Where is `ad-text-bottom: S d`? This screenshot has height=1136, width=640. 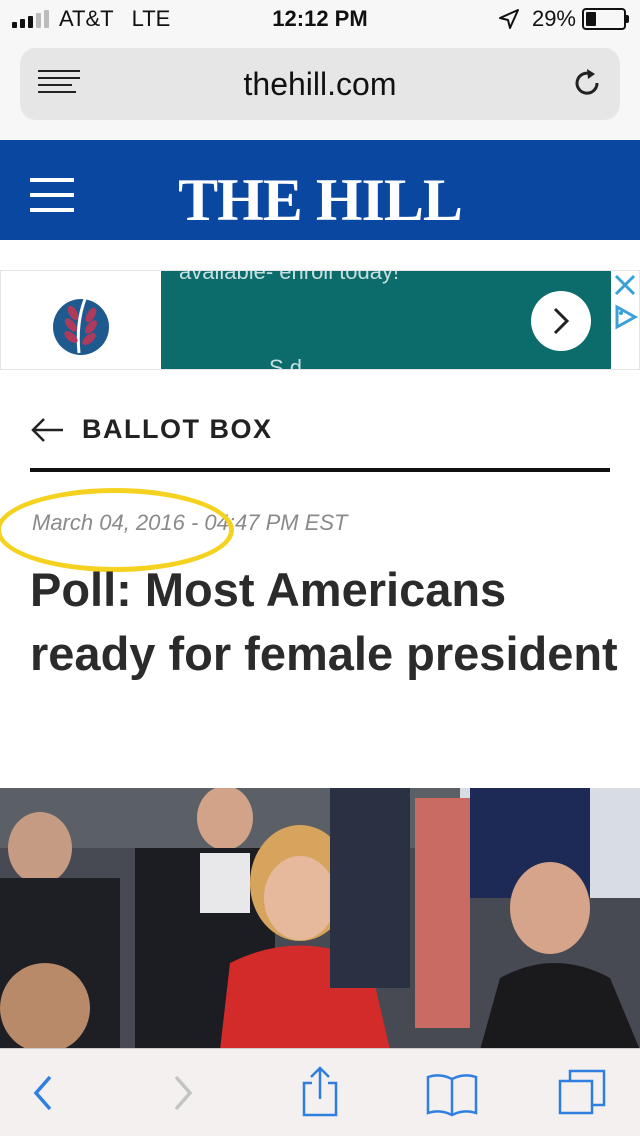 ad-text-bottom: S d is located at coordinates (286, 362).